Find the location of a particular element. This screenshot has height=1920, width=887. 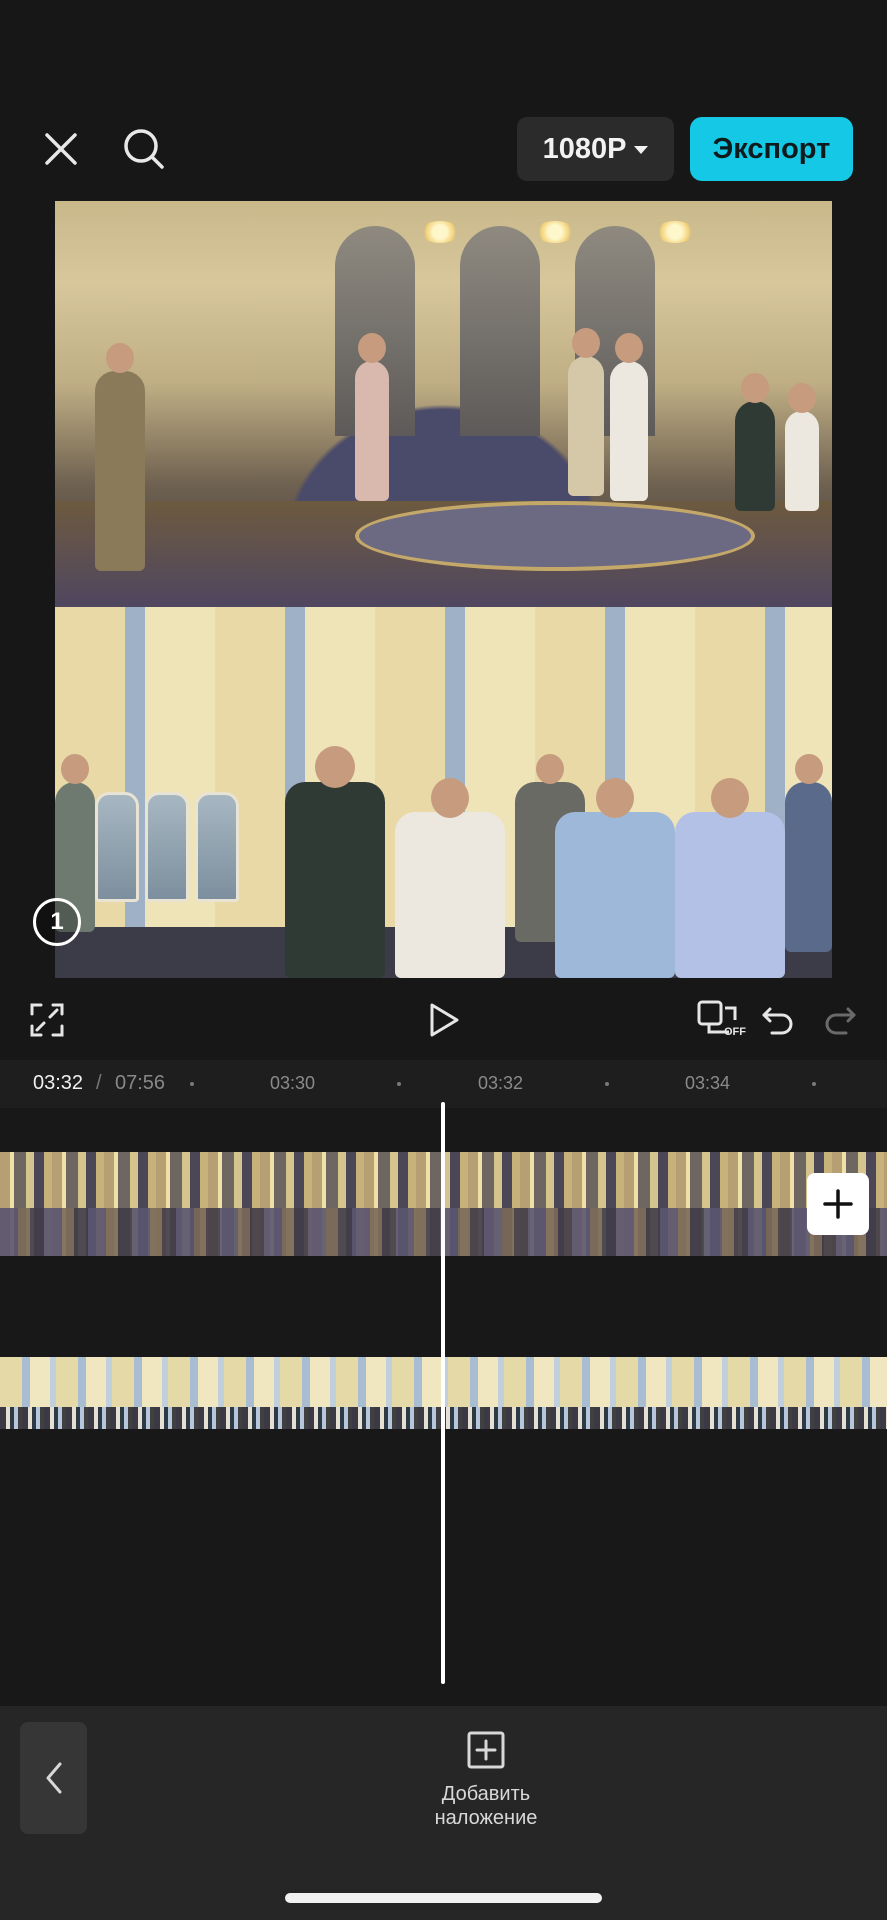

add-clip-button is located at coordinates (838, 1204).